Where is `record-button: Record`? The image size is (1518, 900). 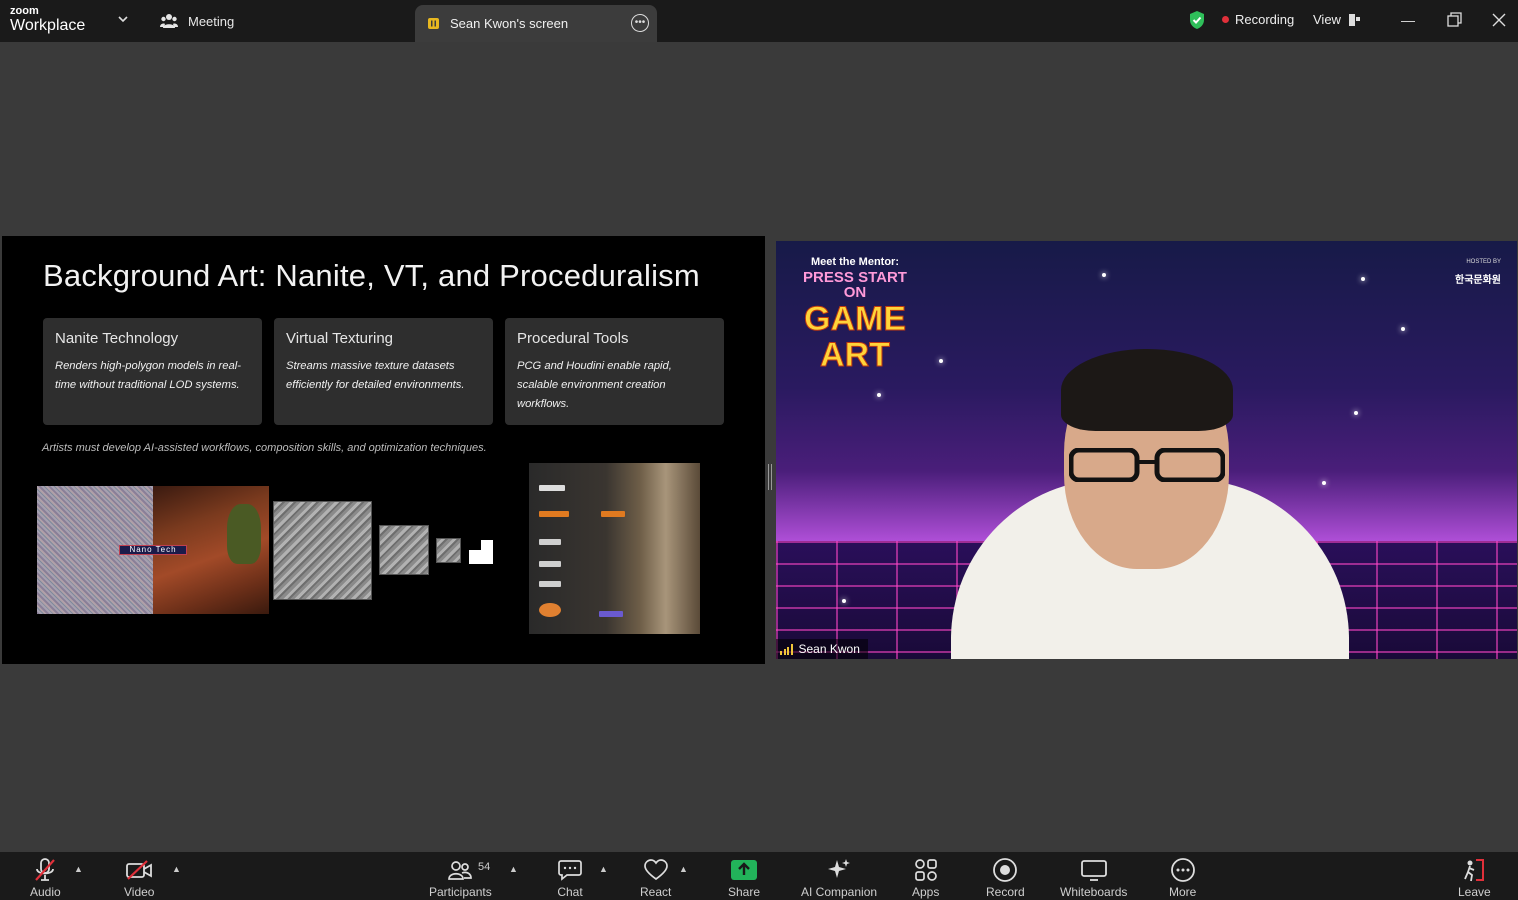
record-button: Record is located at coordinates (1005, 877).